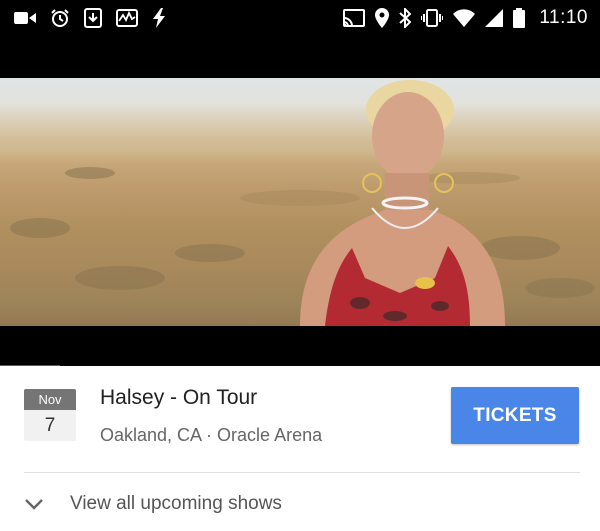 The image size is (600, 531). I want to click on wifi-icon, so click(464, 18).